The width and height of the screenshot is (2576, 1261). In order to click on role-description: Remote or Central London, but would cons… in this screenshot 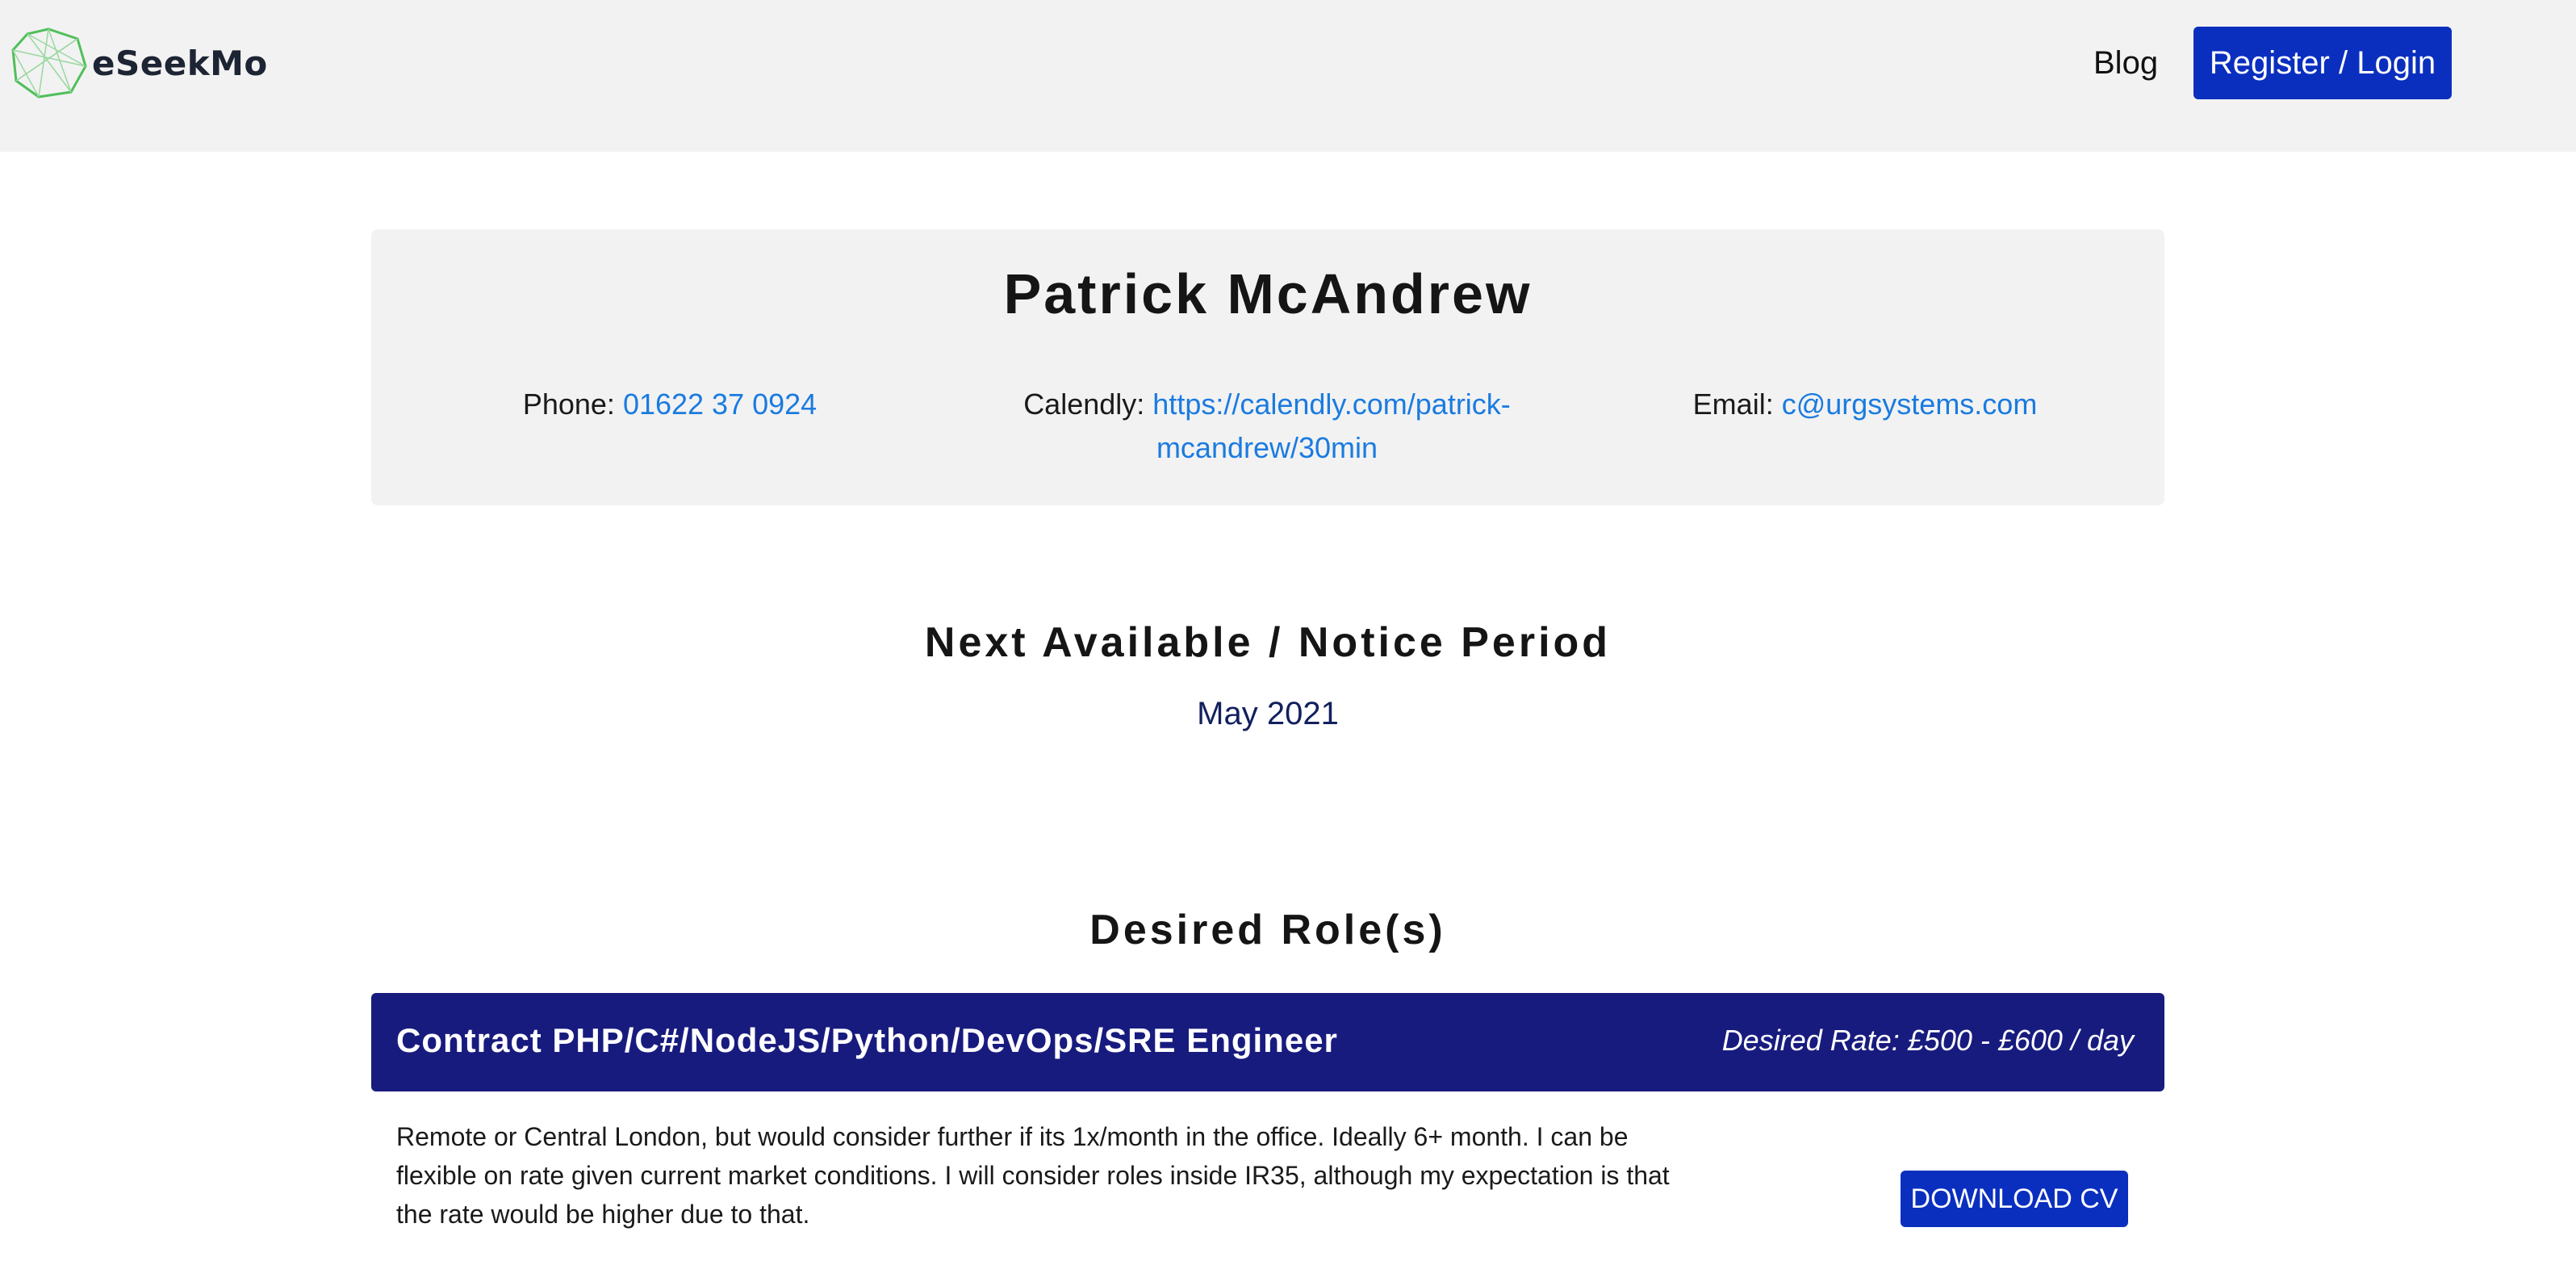, I will do `click(1033, 1175)`.